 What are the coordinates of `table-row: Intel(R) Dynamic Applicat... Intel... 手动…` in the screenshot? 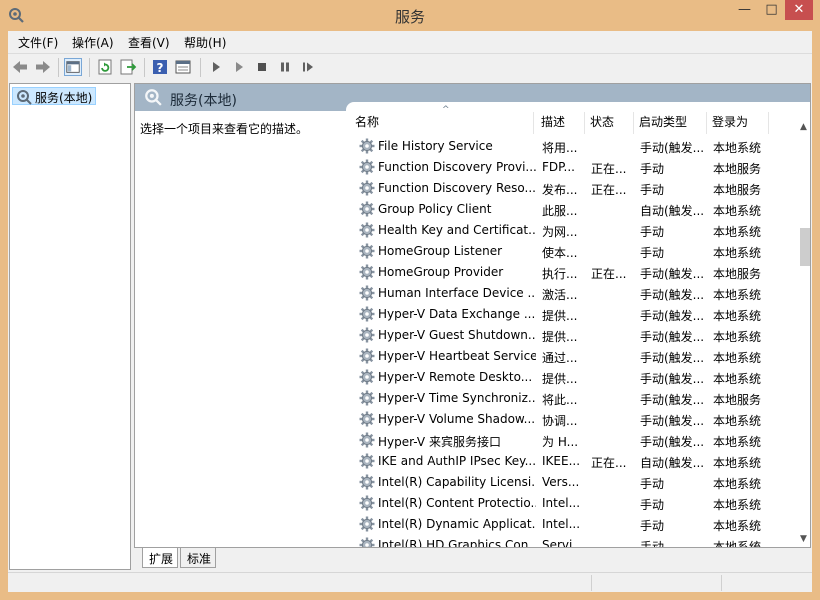 It's located at (571, 524).